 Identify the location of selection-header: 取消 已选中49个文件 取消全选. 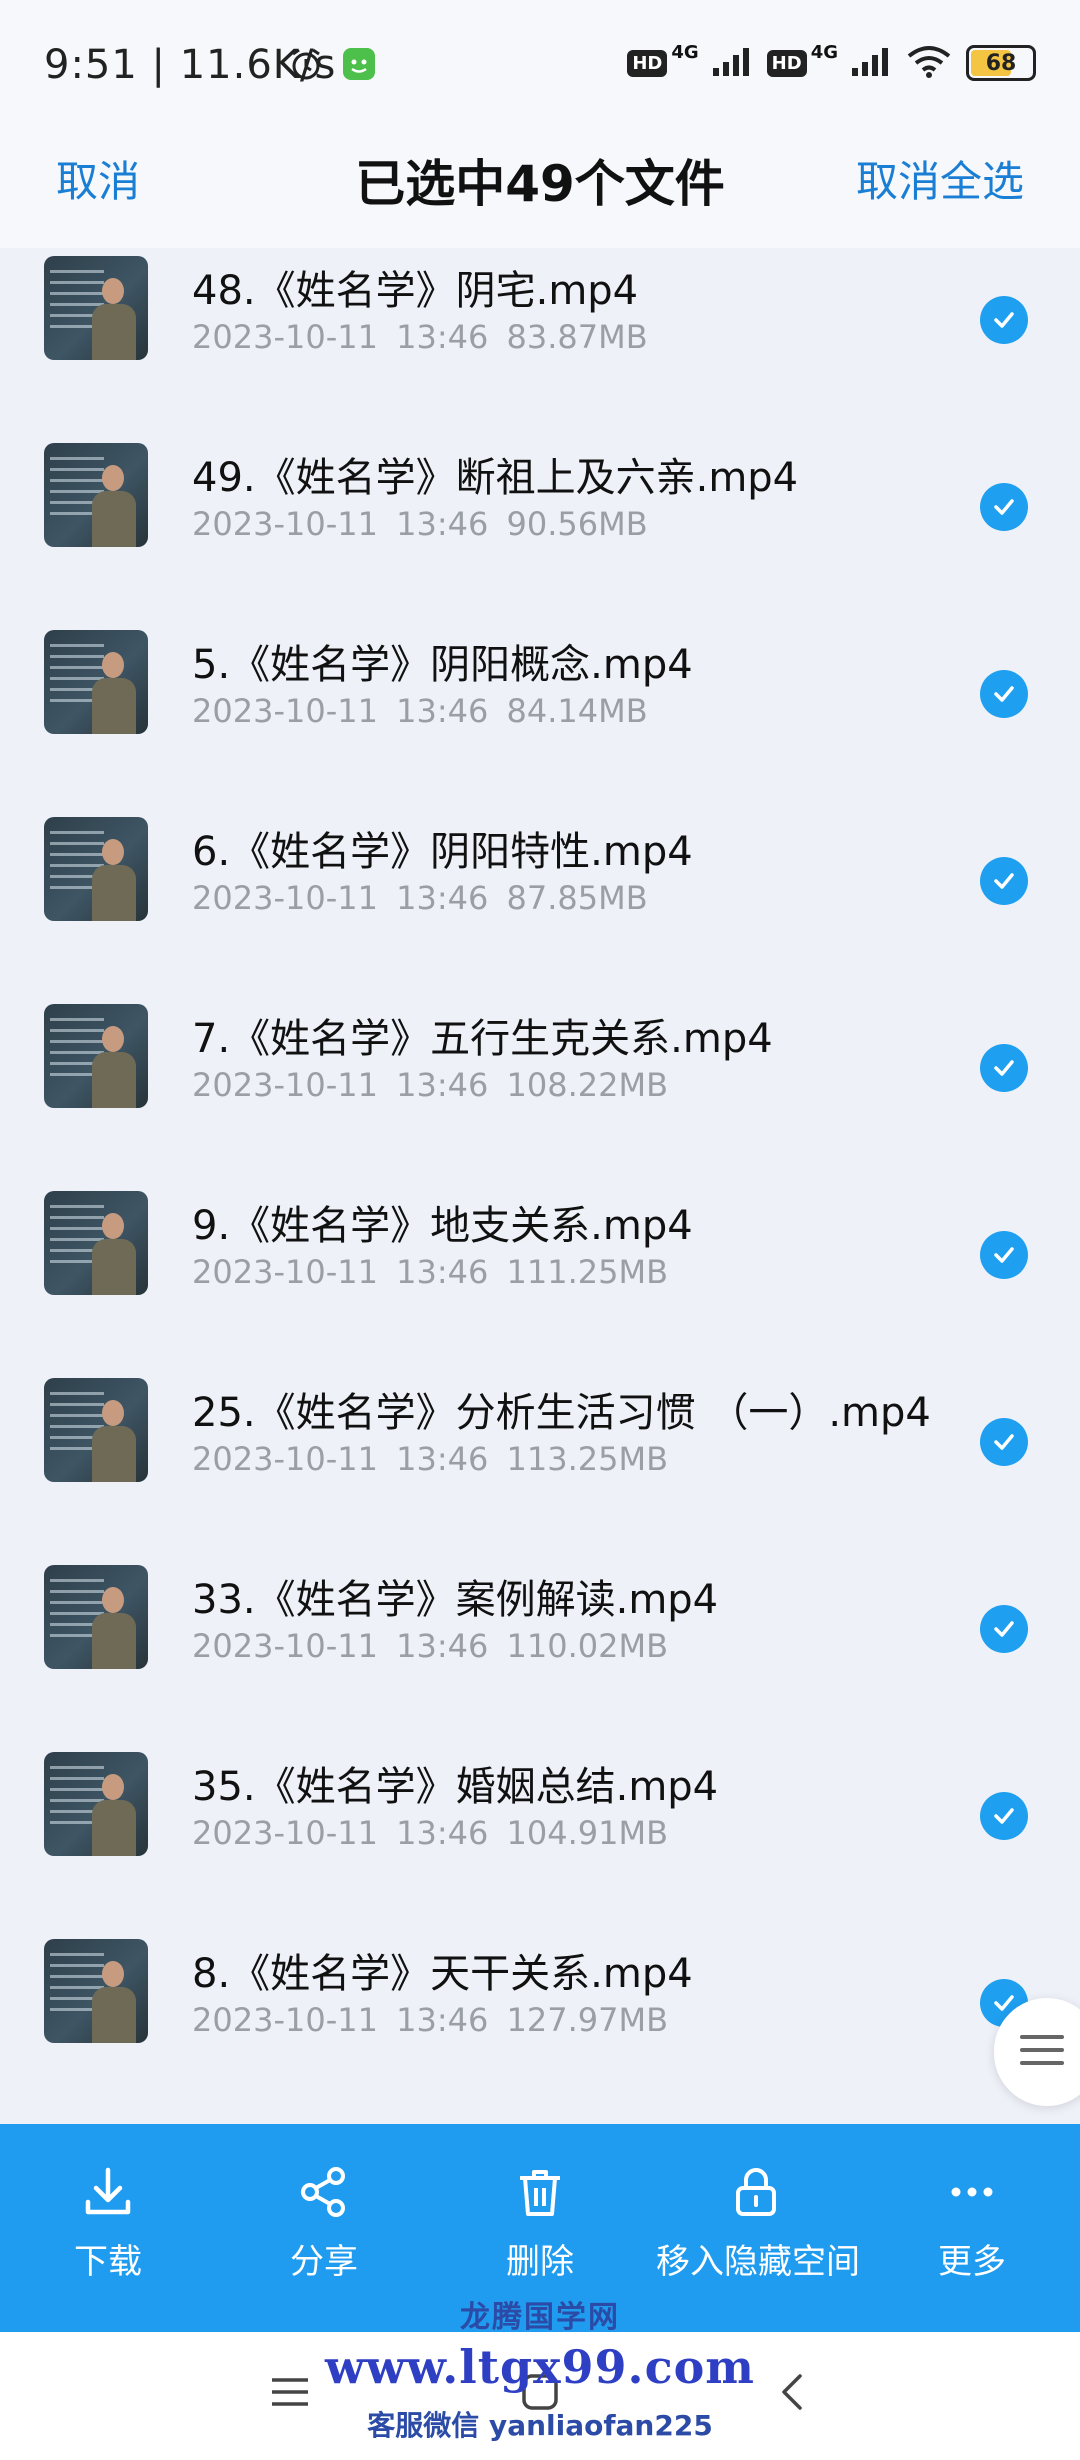
(540, 192).